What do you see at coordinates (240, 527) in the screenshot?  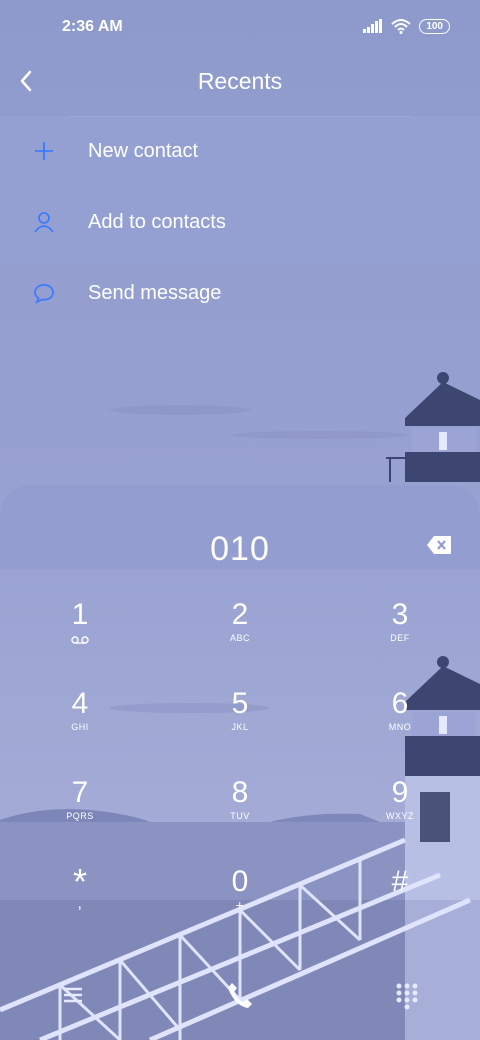 I see `dialer-display: 010` at bounding box center [240, 527].